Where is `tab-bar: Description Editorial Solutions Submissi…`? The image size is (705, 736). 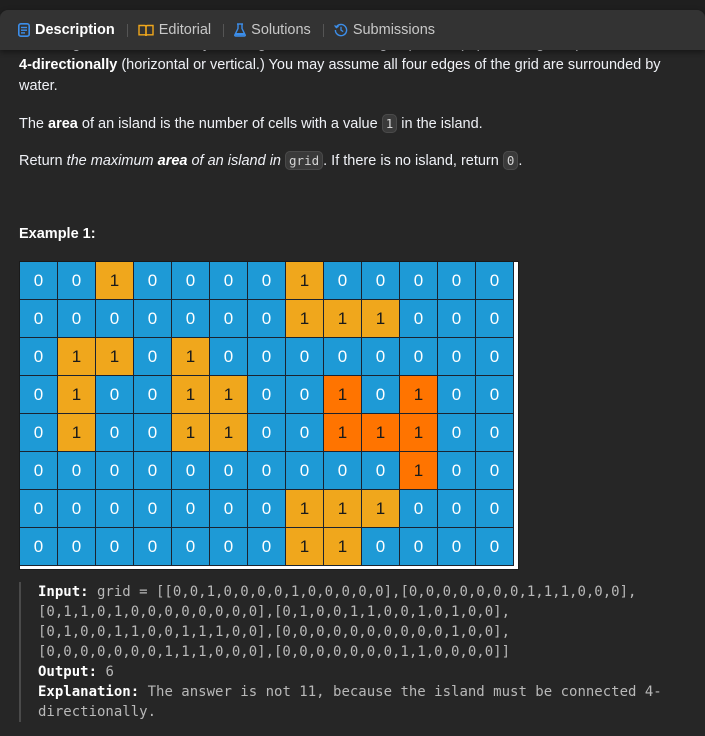
tab-bar: Description Editorial Solutions Submissi… is located at coordinates (352, 30).